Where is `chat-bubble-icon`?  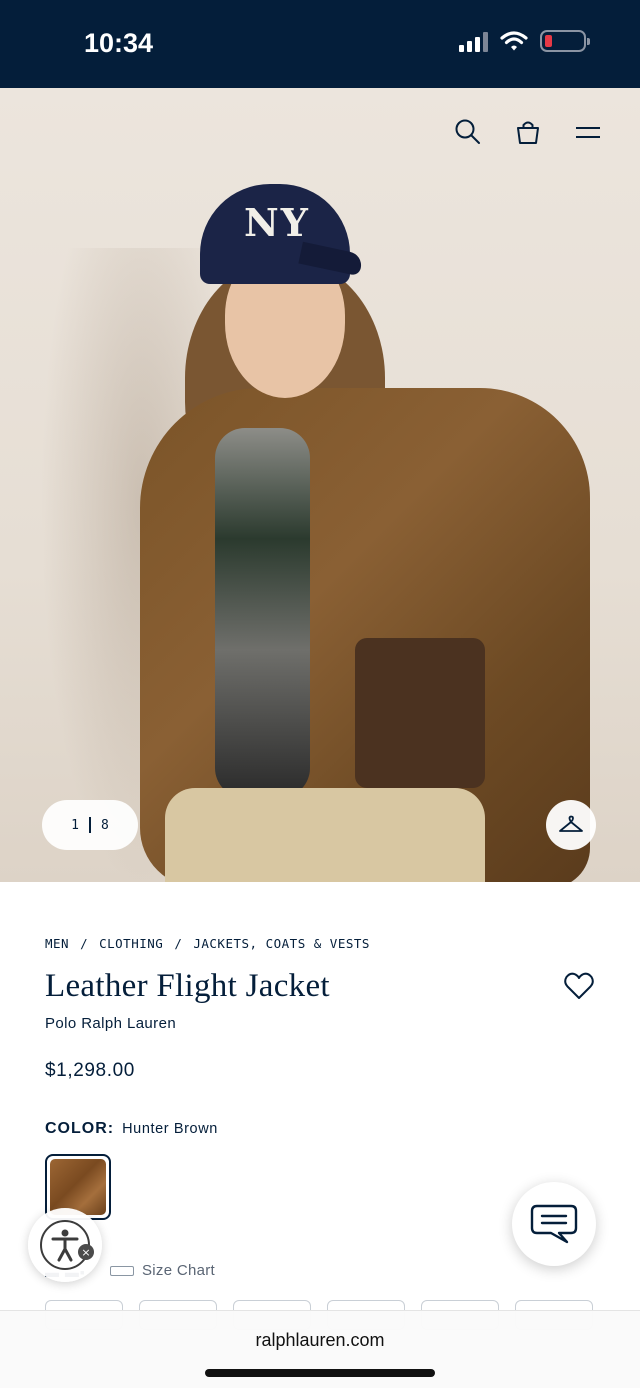 chat-bubble-icon is located at coordinates (554, 1224).